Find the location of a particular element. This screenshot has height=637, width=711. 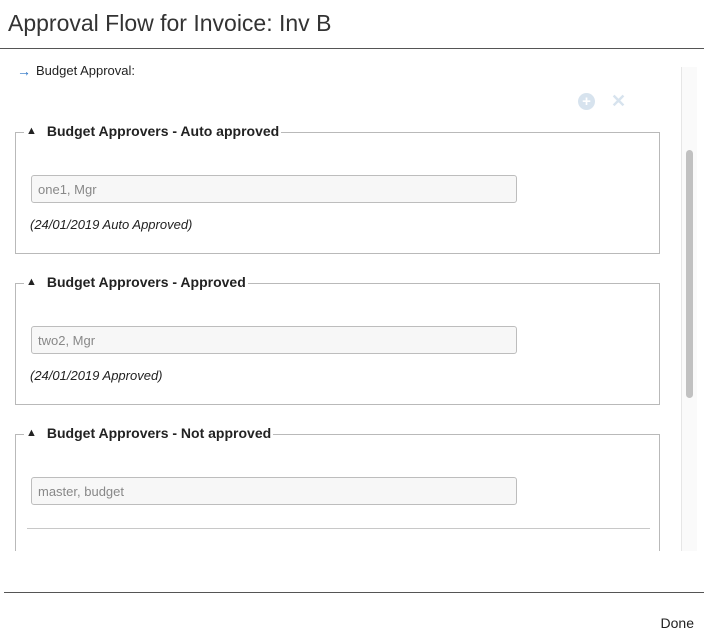

group-legend: ▲ Budget Approvers - Not approved is located at coordinates (149, 433).